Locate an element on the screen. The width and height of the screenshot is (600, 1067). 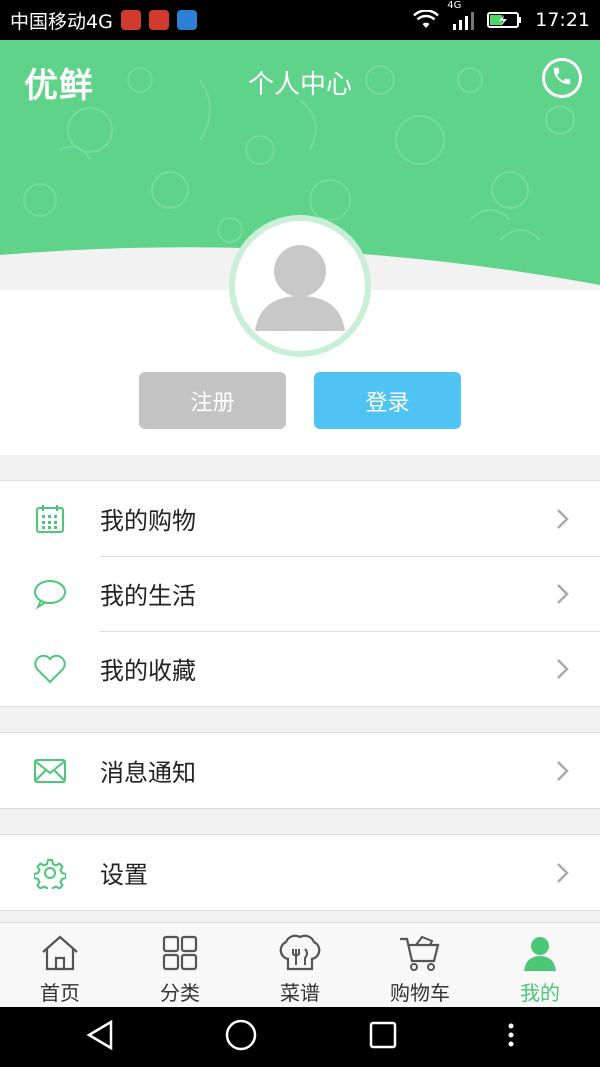
phone-icon is located at coordinates (562, 78).